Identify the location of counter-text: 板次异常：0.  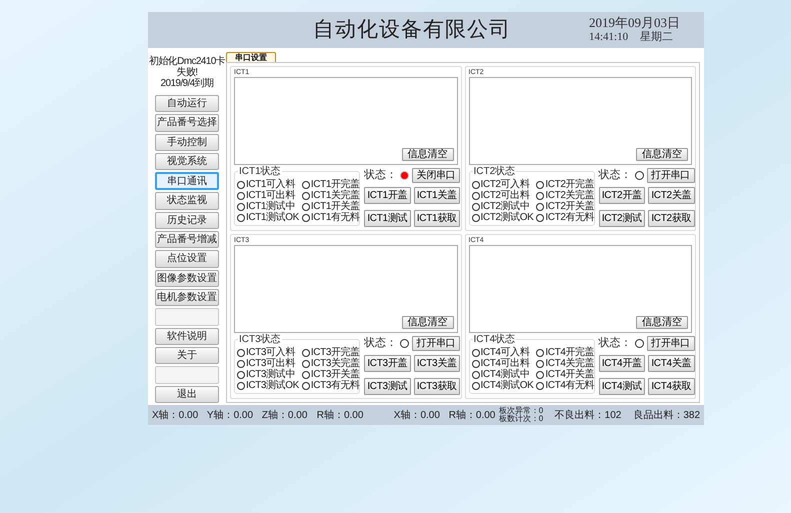
(521, 411).